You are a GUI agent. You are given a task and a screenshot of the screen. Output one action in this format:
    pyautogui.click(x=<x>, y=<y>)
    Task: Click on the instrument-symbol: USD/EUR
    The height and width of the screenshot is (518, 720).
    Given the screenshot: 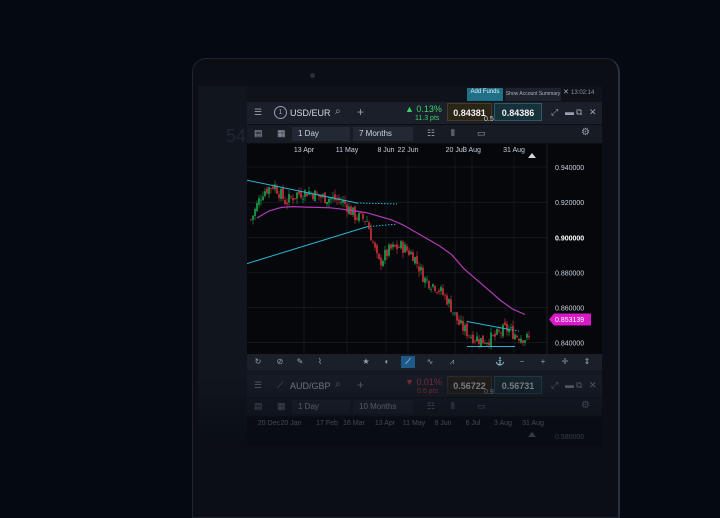 What is the action you would take?
    pyautogui.click(x=310, y=113)
    